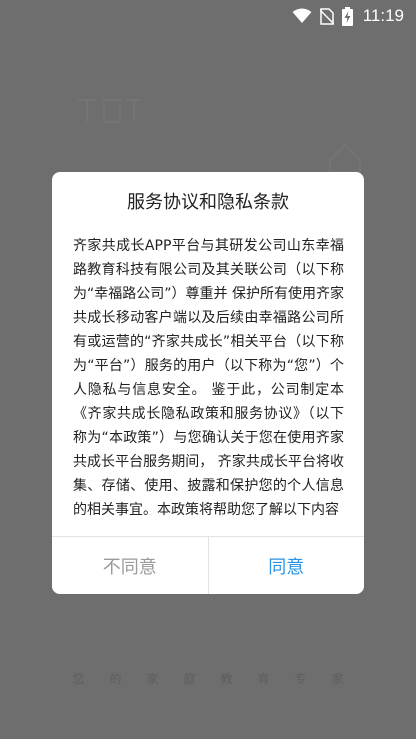 This screenshot has width=416, height=739. Describe the element at coordinates (208, 202) in the screenshot. I see `dialog-title: 服务协议和隐私条款` at that location.